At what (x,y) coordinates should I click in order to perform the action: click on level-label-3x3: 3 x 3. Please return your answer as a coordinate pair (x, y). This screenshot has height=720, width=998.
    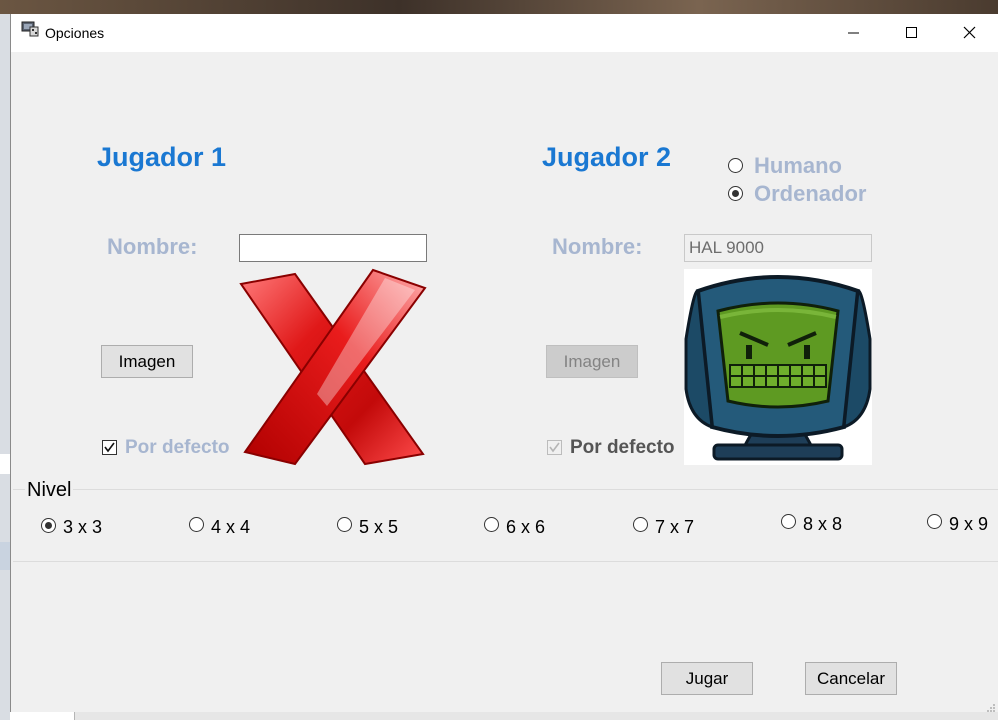
    Looking at the image, I should click on (83, 527).